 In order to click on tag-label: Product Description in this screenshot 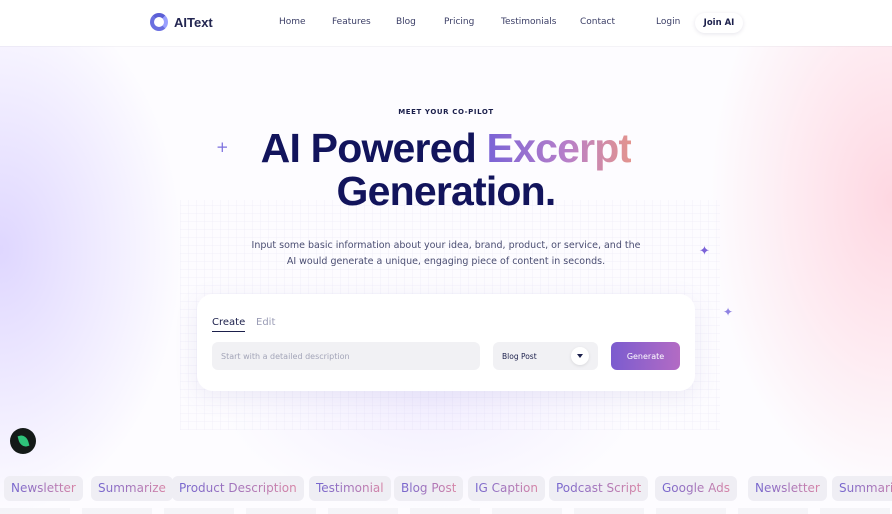, I will do `click(238, 488)`.